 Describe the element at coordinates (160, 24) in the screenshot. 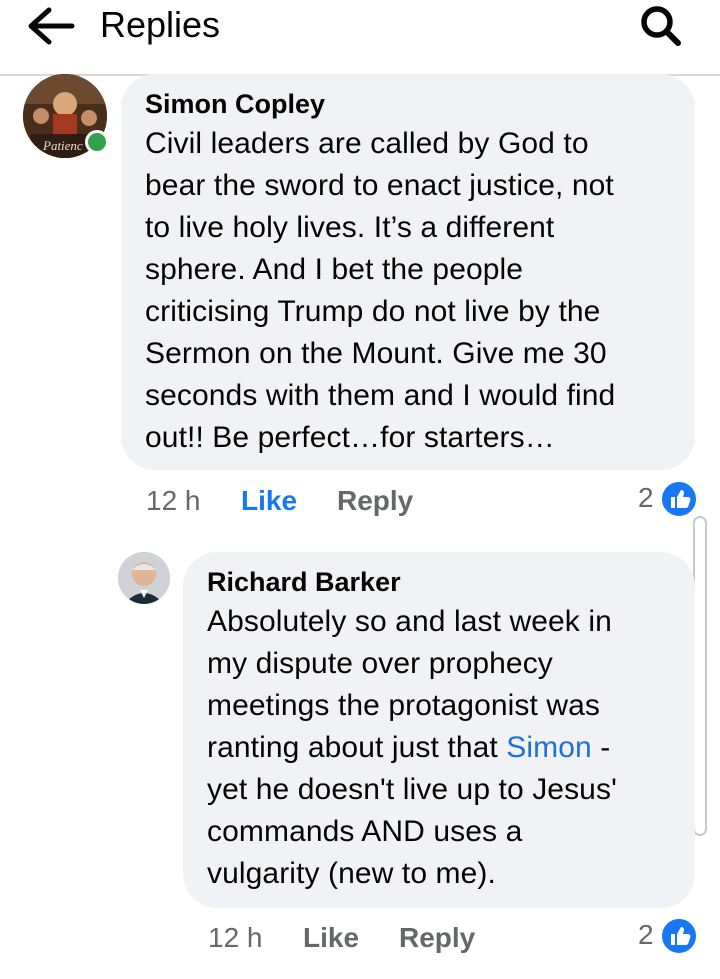

I see `page-title: Replies` at that location.